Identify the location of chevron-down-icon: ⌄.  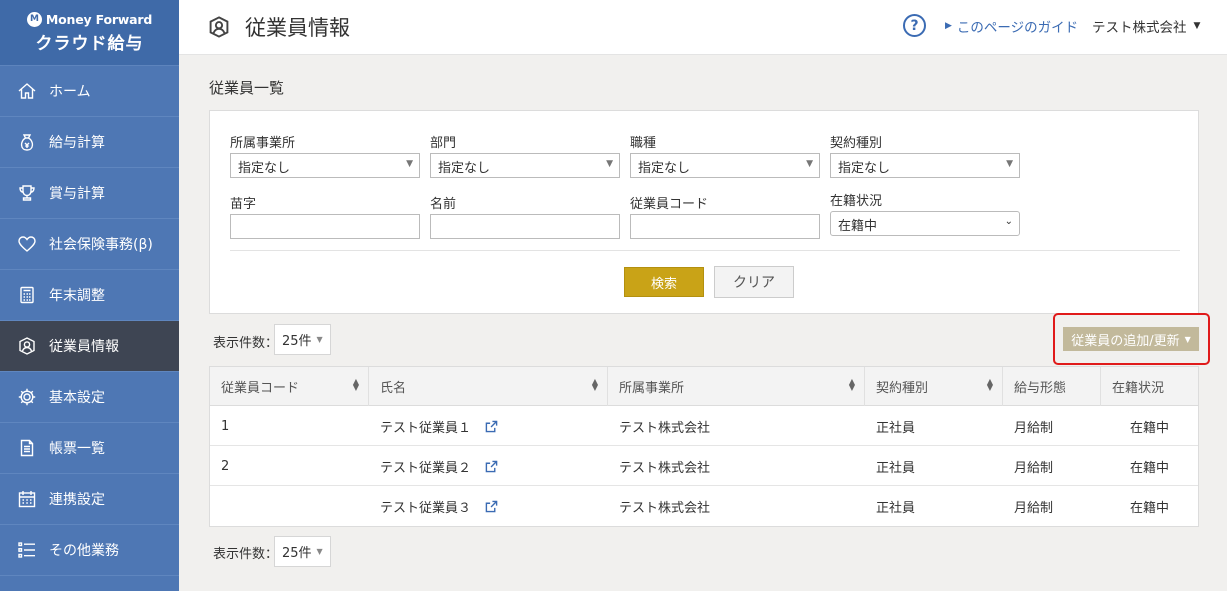
(1008, 221).